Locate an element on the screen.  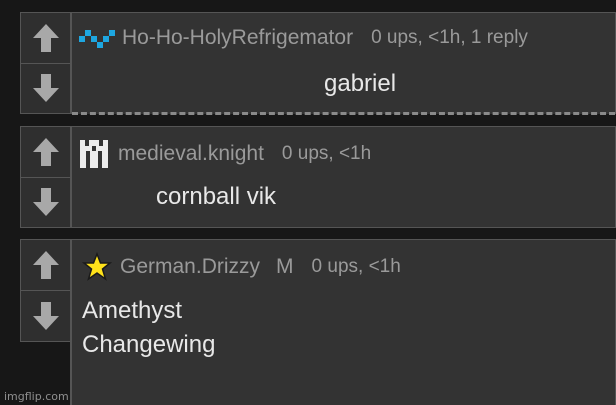
comment-stats: 0 ups, <1h, 1 reply is located at coordinates (449, 37).